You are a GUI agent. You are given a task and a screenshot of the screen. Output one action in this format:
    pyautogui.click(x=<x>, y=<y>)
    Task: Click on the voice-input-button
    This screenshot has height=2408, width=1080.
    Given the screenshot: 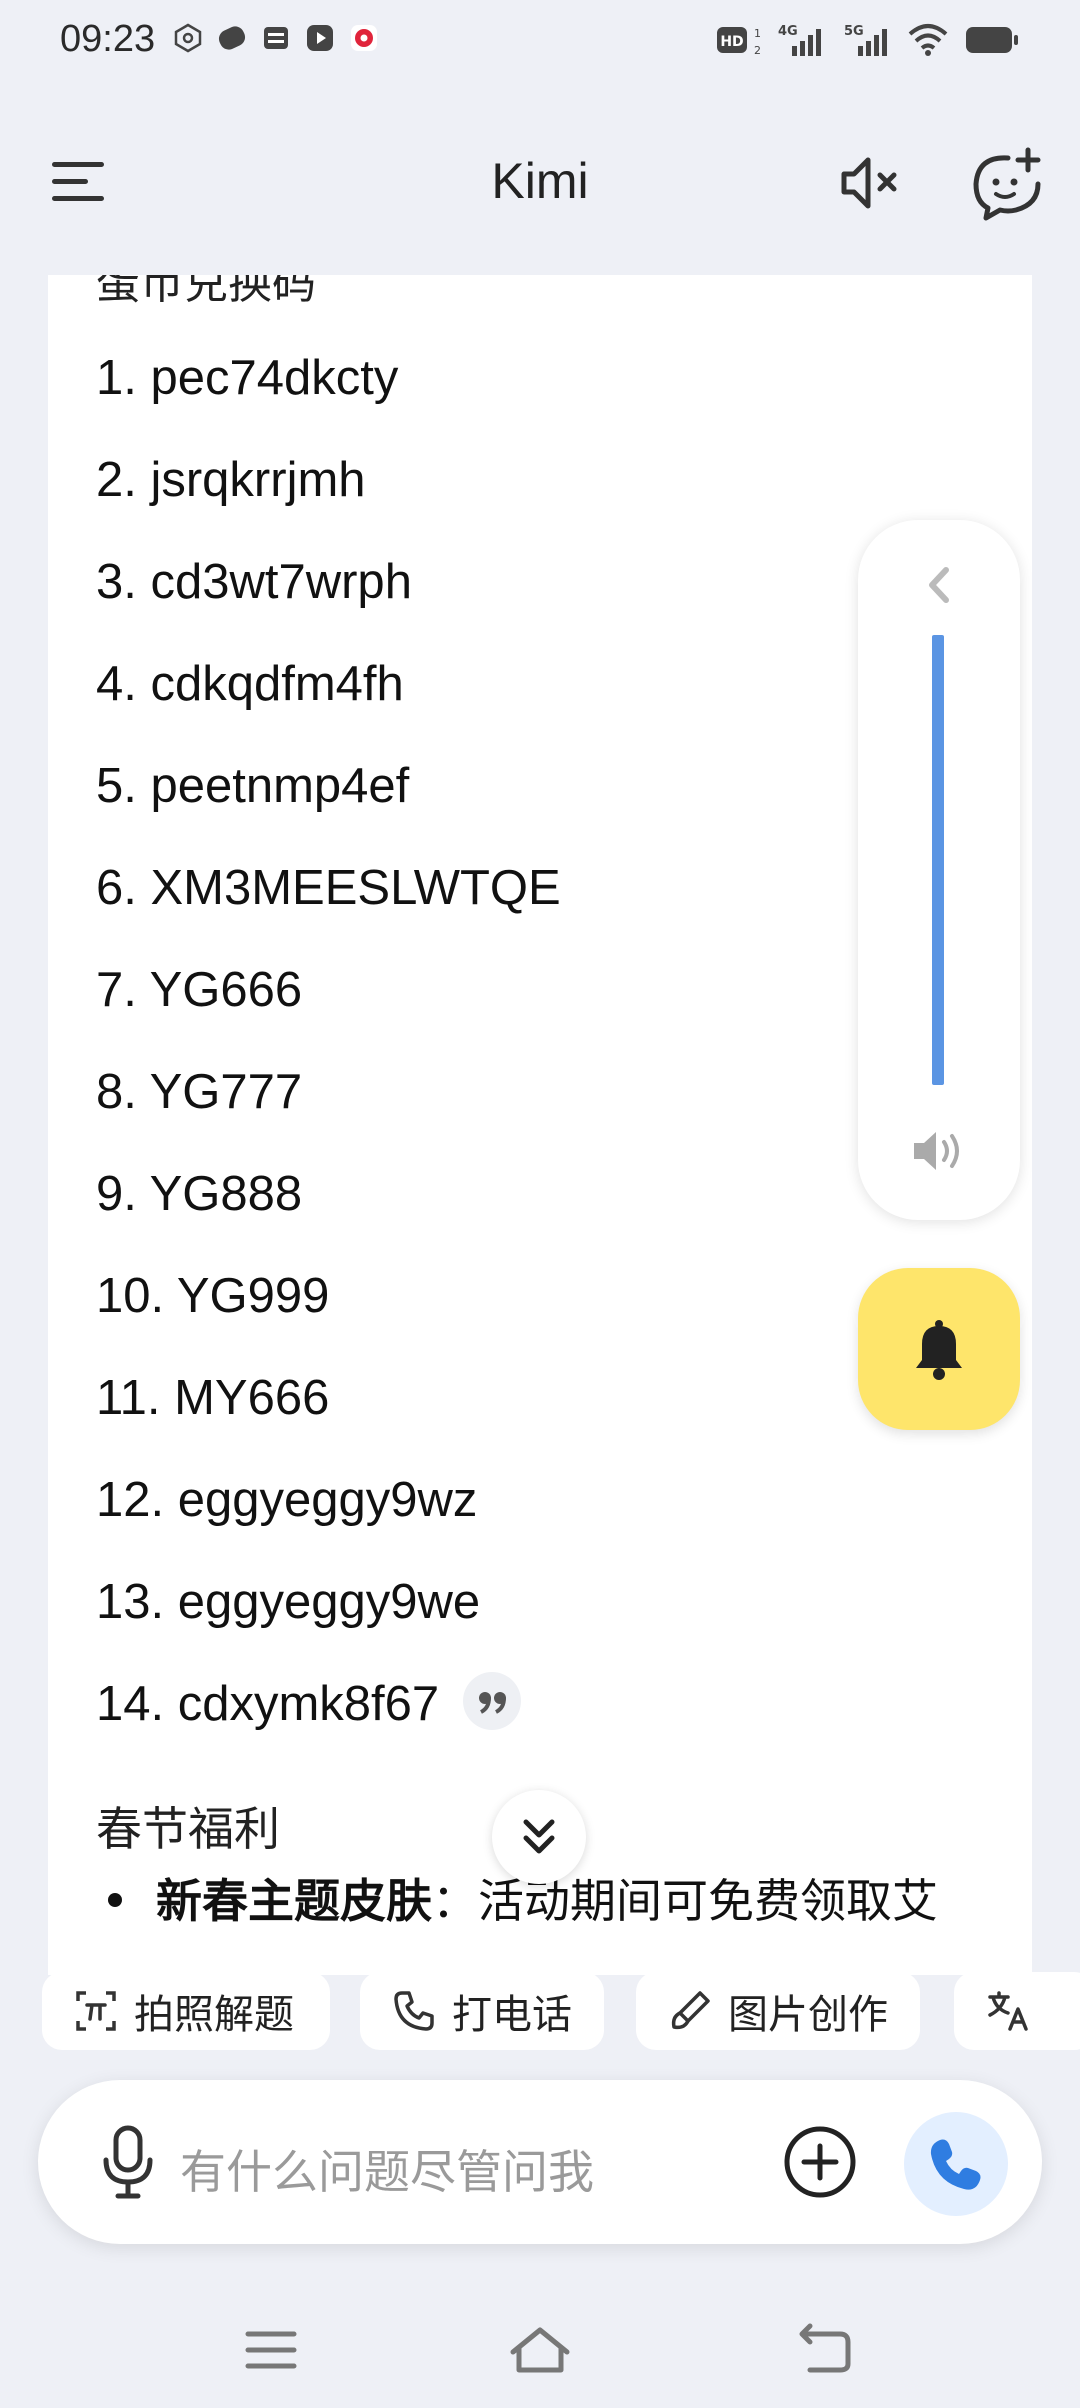 What is the action you would take?
    pyautogui.click(x=128, y=2162)
    